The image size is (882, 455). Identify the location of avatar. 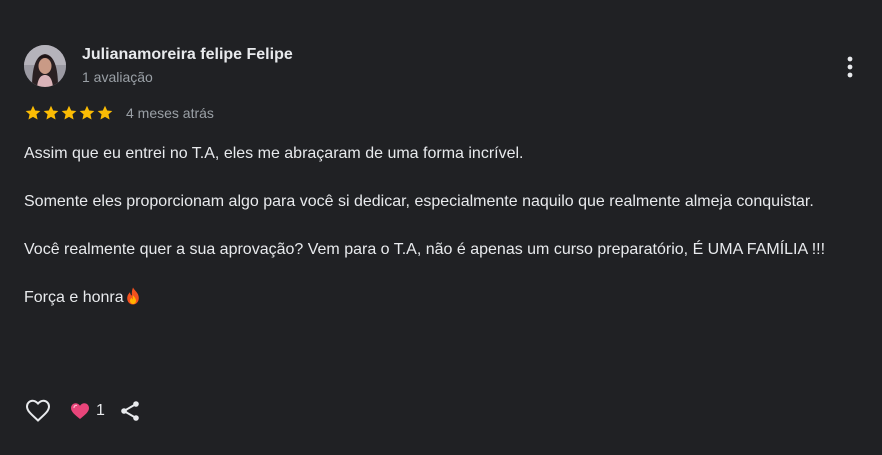
(45, 66).